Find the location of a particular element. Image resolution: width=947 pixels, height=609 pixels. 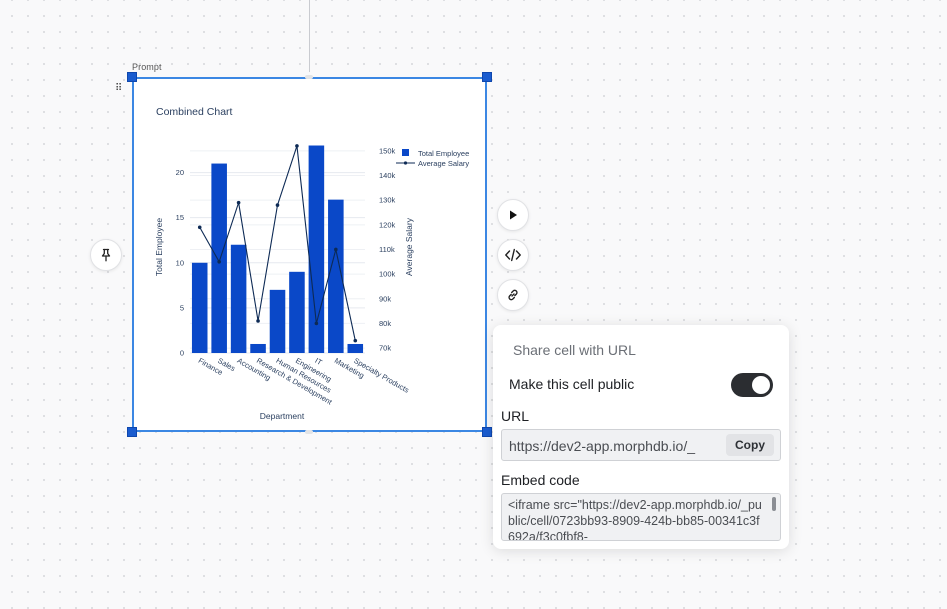

pin-icon is located at coordinates (106, 255).